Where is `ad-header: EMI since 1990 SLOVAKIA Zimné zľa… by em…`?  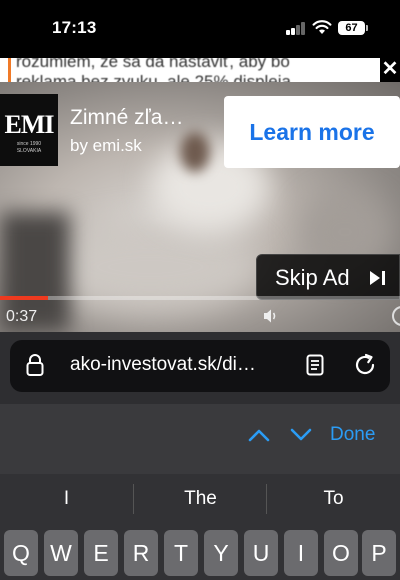 ad-header: EMI since 1990 SLOVAKIA Zimné zľa… by em… is located at coordinates (200, 134).